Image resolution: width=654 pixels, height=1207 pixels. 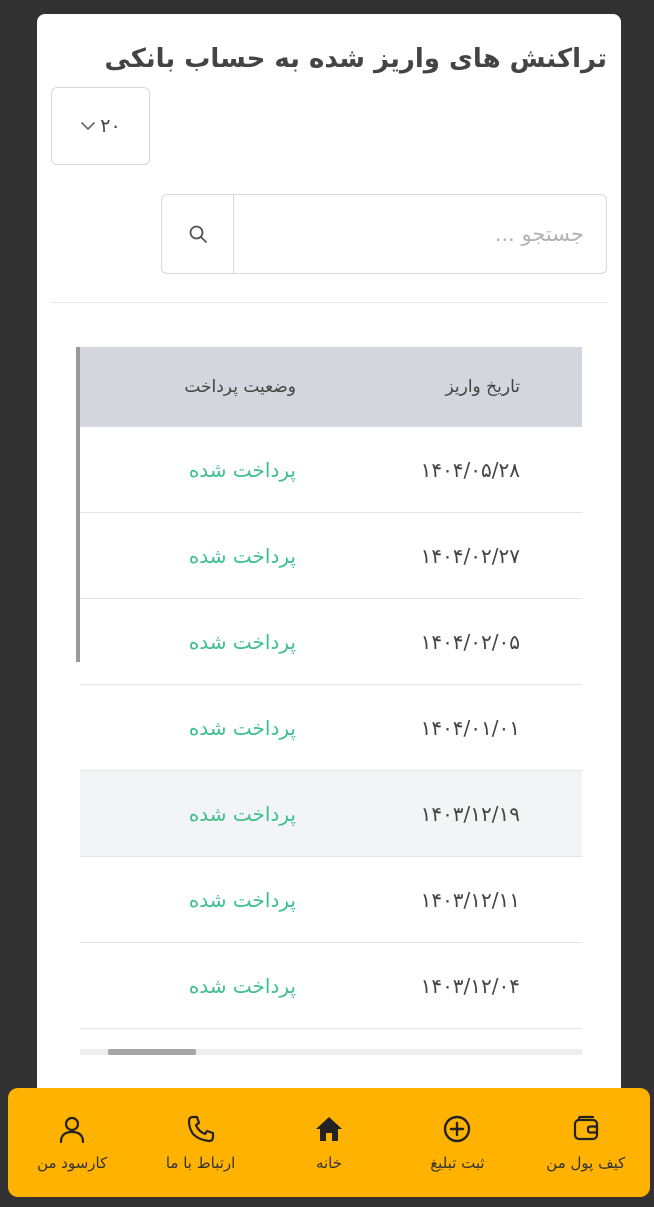 What do you see at coordinates (72, 1129) in the screenshot?
I see `user-icon` at bounding box center [72, 1129].